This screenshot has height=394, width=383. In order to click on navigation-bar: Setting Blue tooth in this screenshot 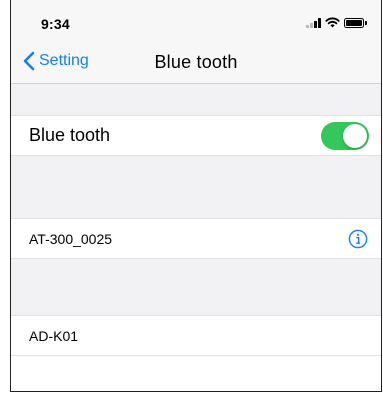, I will do `click(196, 63)`.